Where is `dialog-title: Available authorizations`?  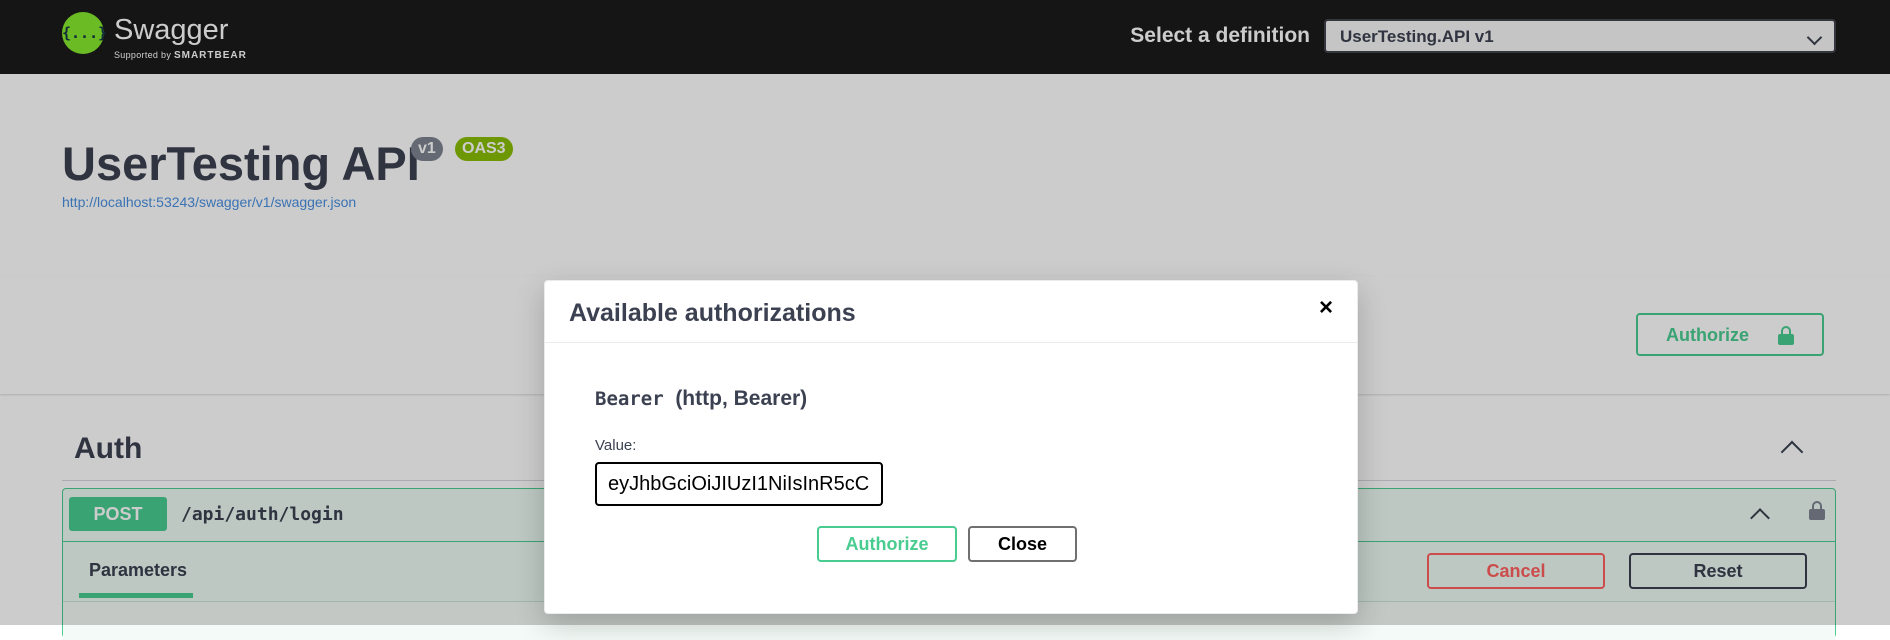
dialog-title: Available authorizations is located at coordinates (712, 313).